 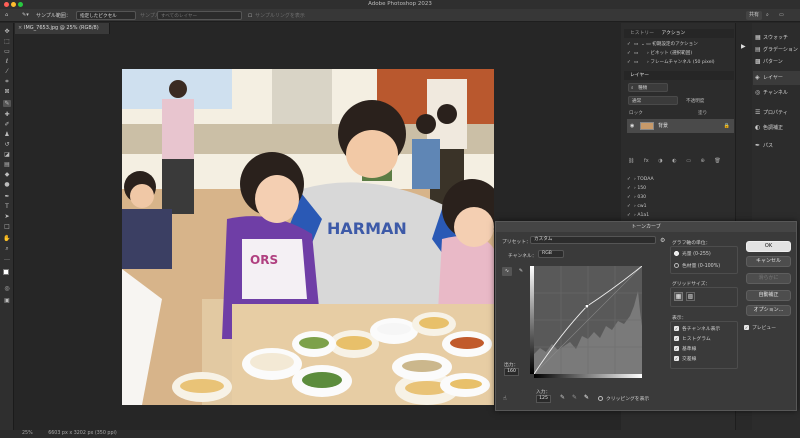 What do you see at coordinates (574, 397) in the screenshot?
I see `gray-point-eyedropper-icon: ✎` at bounding box center [574, 397].